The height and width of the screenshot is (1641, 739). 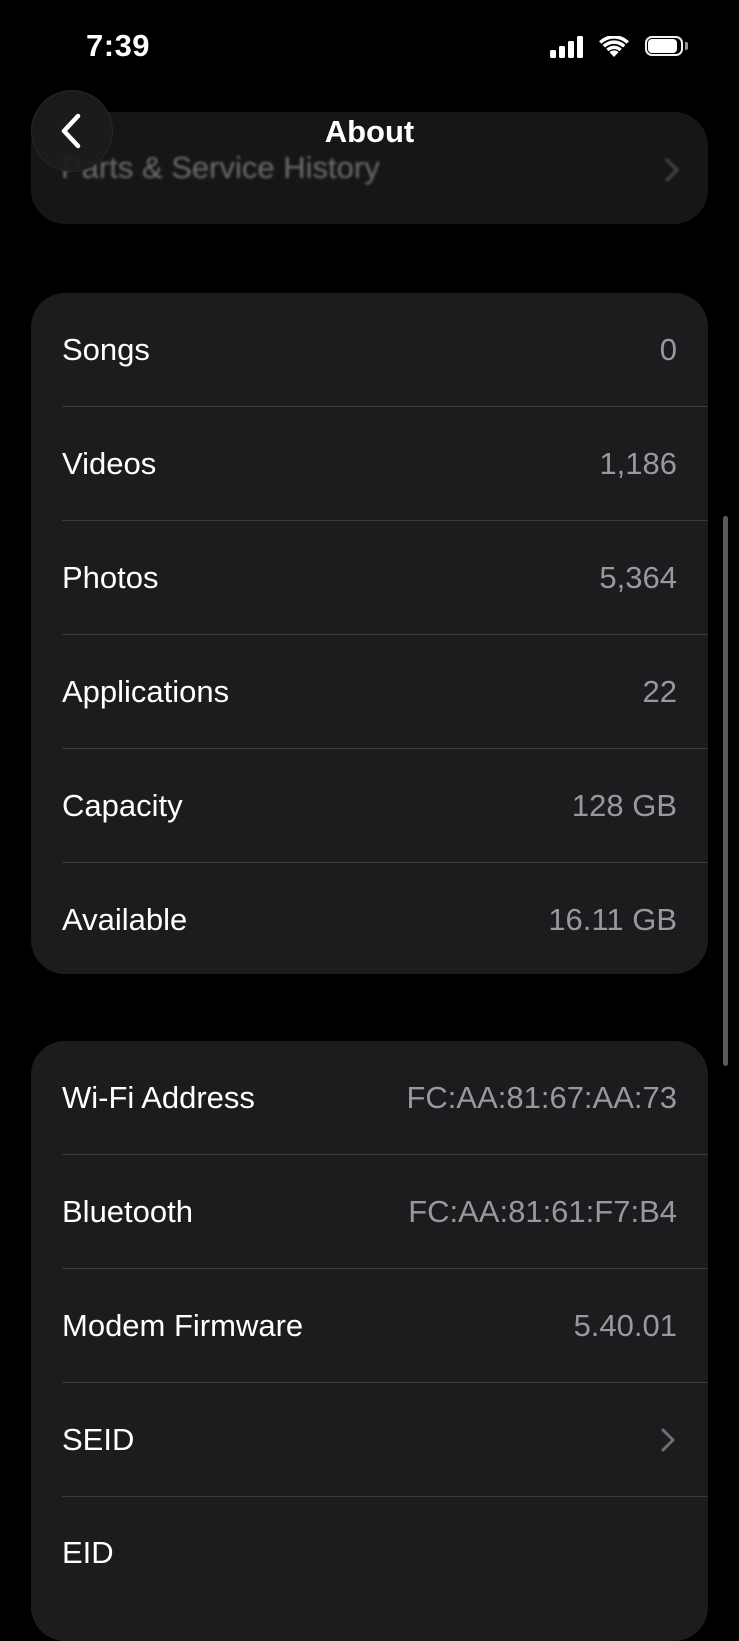 What do you see at coordinates (566, 47) in the screenshot?
I see `cellular-signal-icon` at bounding box center [566, 47].